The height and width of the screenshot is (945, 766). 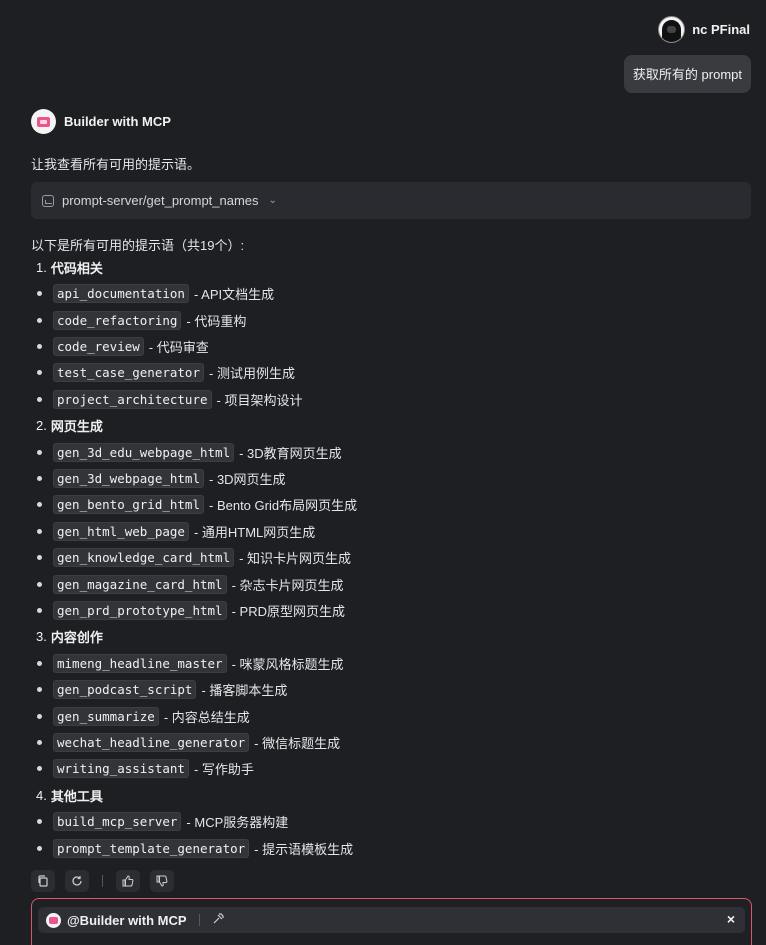 What do you see at coordinates (121, 294) in the screenshot?
I see `prompt-name-code: api_documentation` at bounding box center [121, 294].